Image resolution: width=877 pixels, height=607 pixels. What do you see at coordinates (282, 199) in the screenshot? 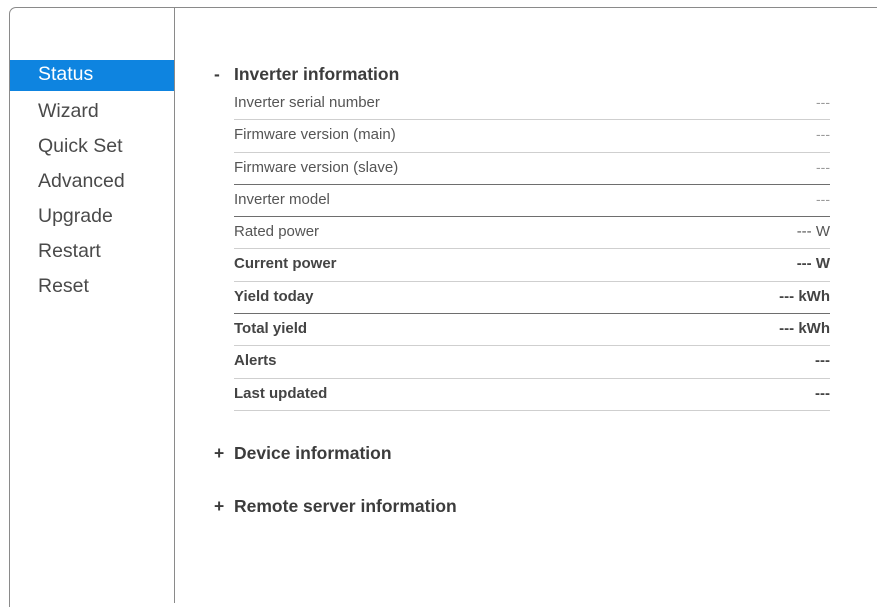
I see `row-label: Inverter model` at bounding box center [282, 199].